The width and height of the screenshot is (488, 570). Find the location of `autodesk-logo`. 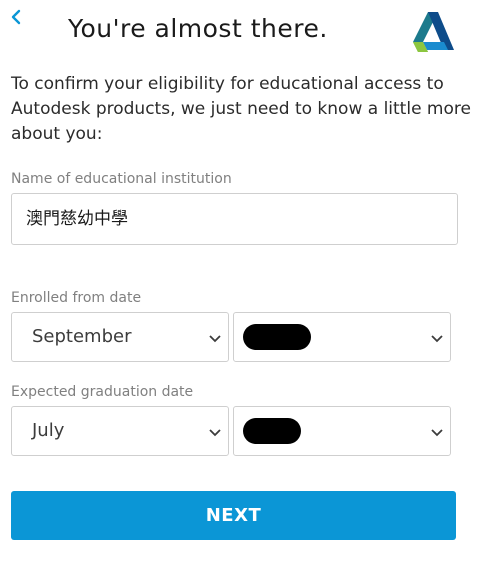

autodesk-logo is located at coordinates (433, 31).